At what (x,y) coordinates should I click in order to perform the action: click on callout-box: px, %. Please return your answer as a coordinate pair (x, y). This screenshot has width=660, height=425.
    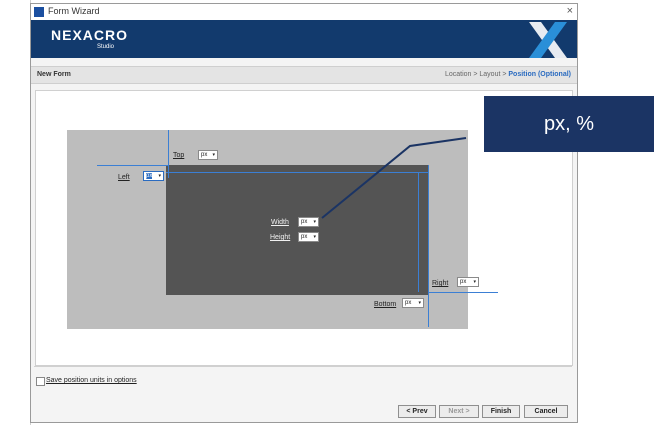
    Looking at the image, I should click on (569, 124).